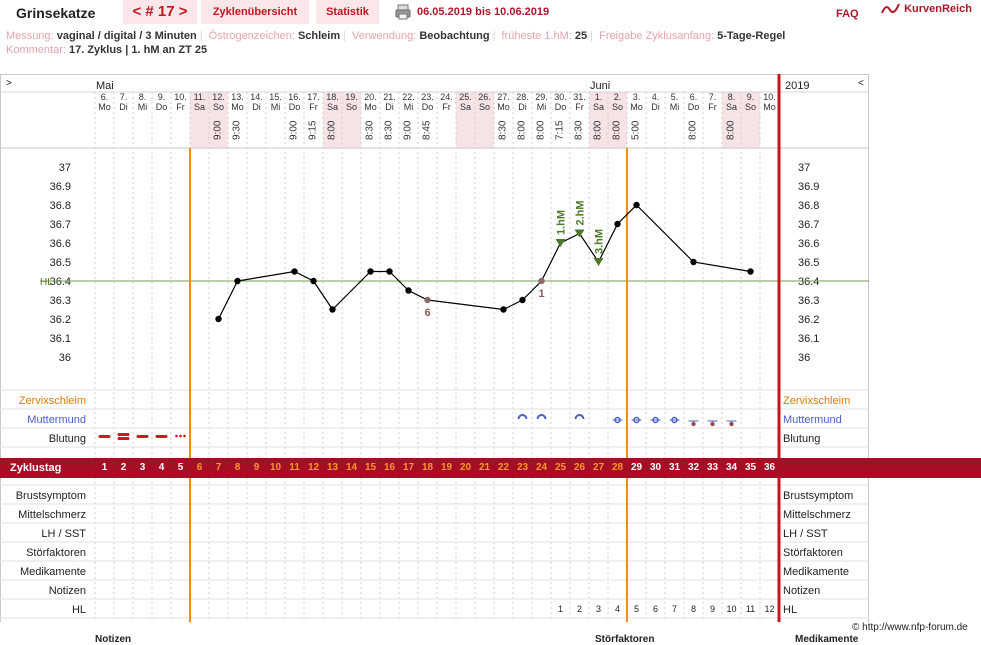 The height and width of the screenshot is (645, 981). Describe the element at coordinates (484, 120) in the screenshot. I see `day-header: 26. So` at that location.